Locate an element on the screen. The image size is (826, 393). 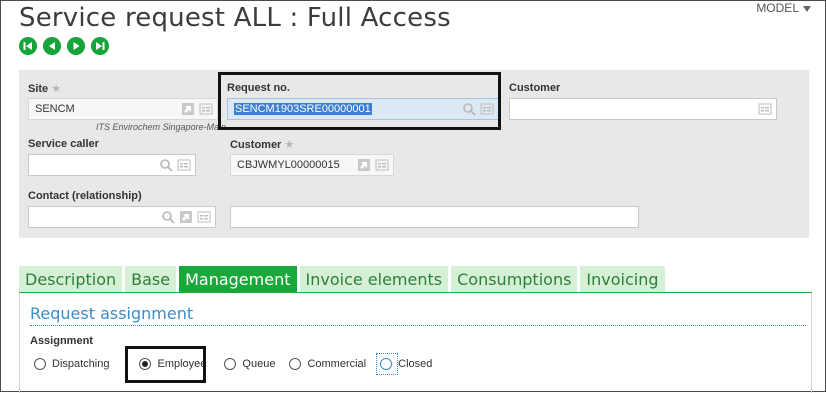
request-no-highlight-box is located at coordinates (359, 101).